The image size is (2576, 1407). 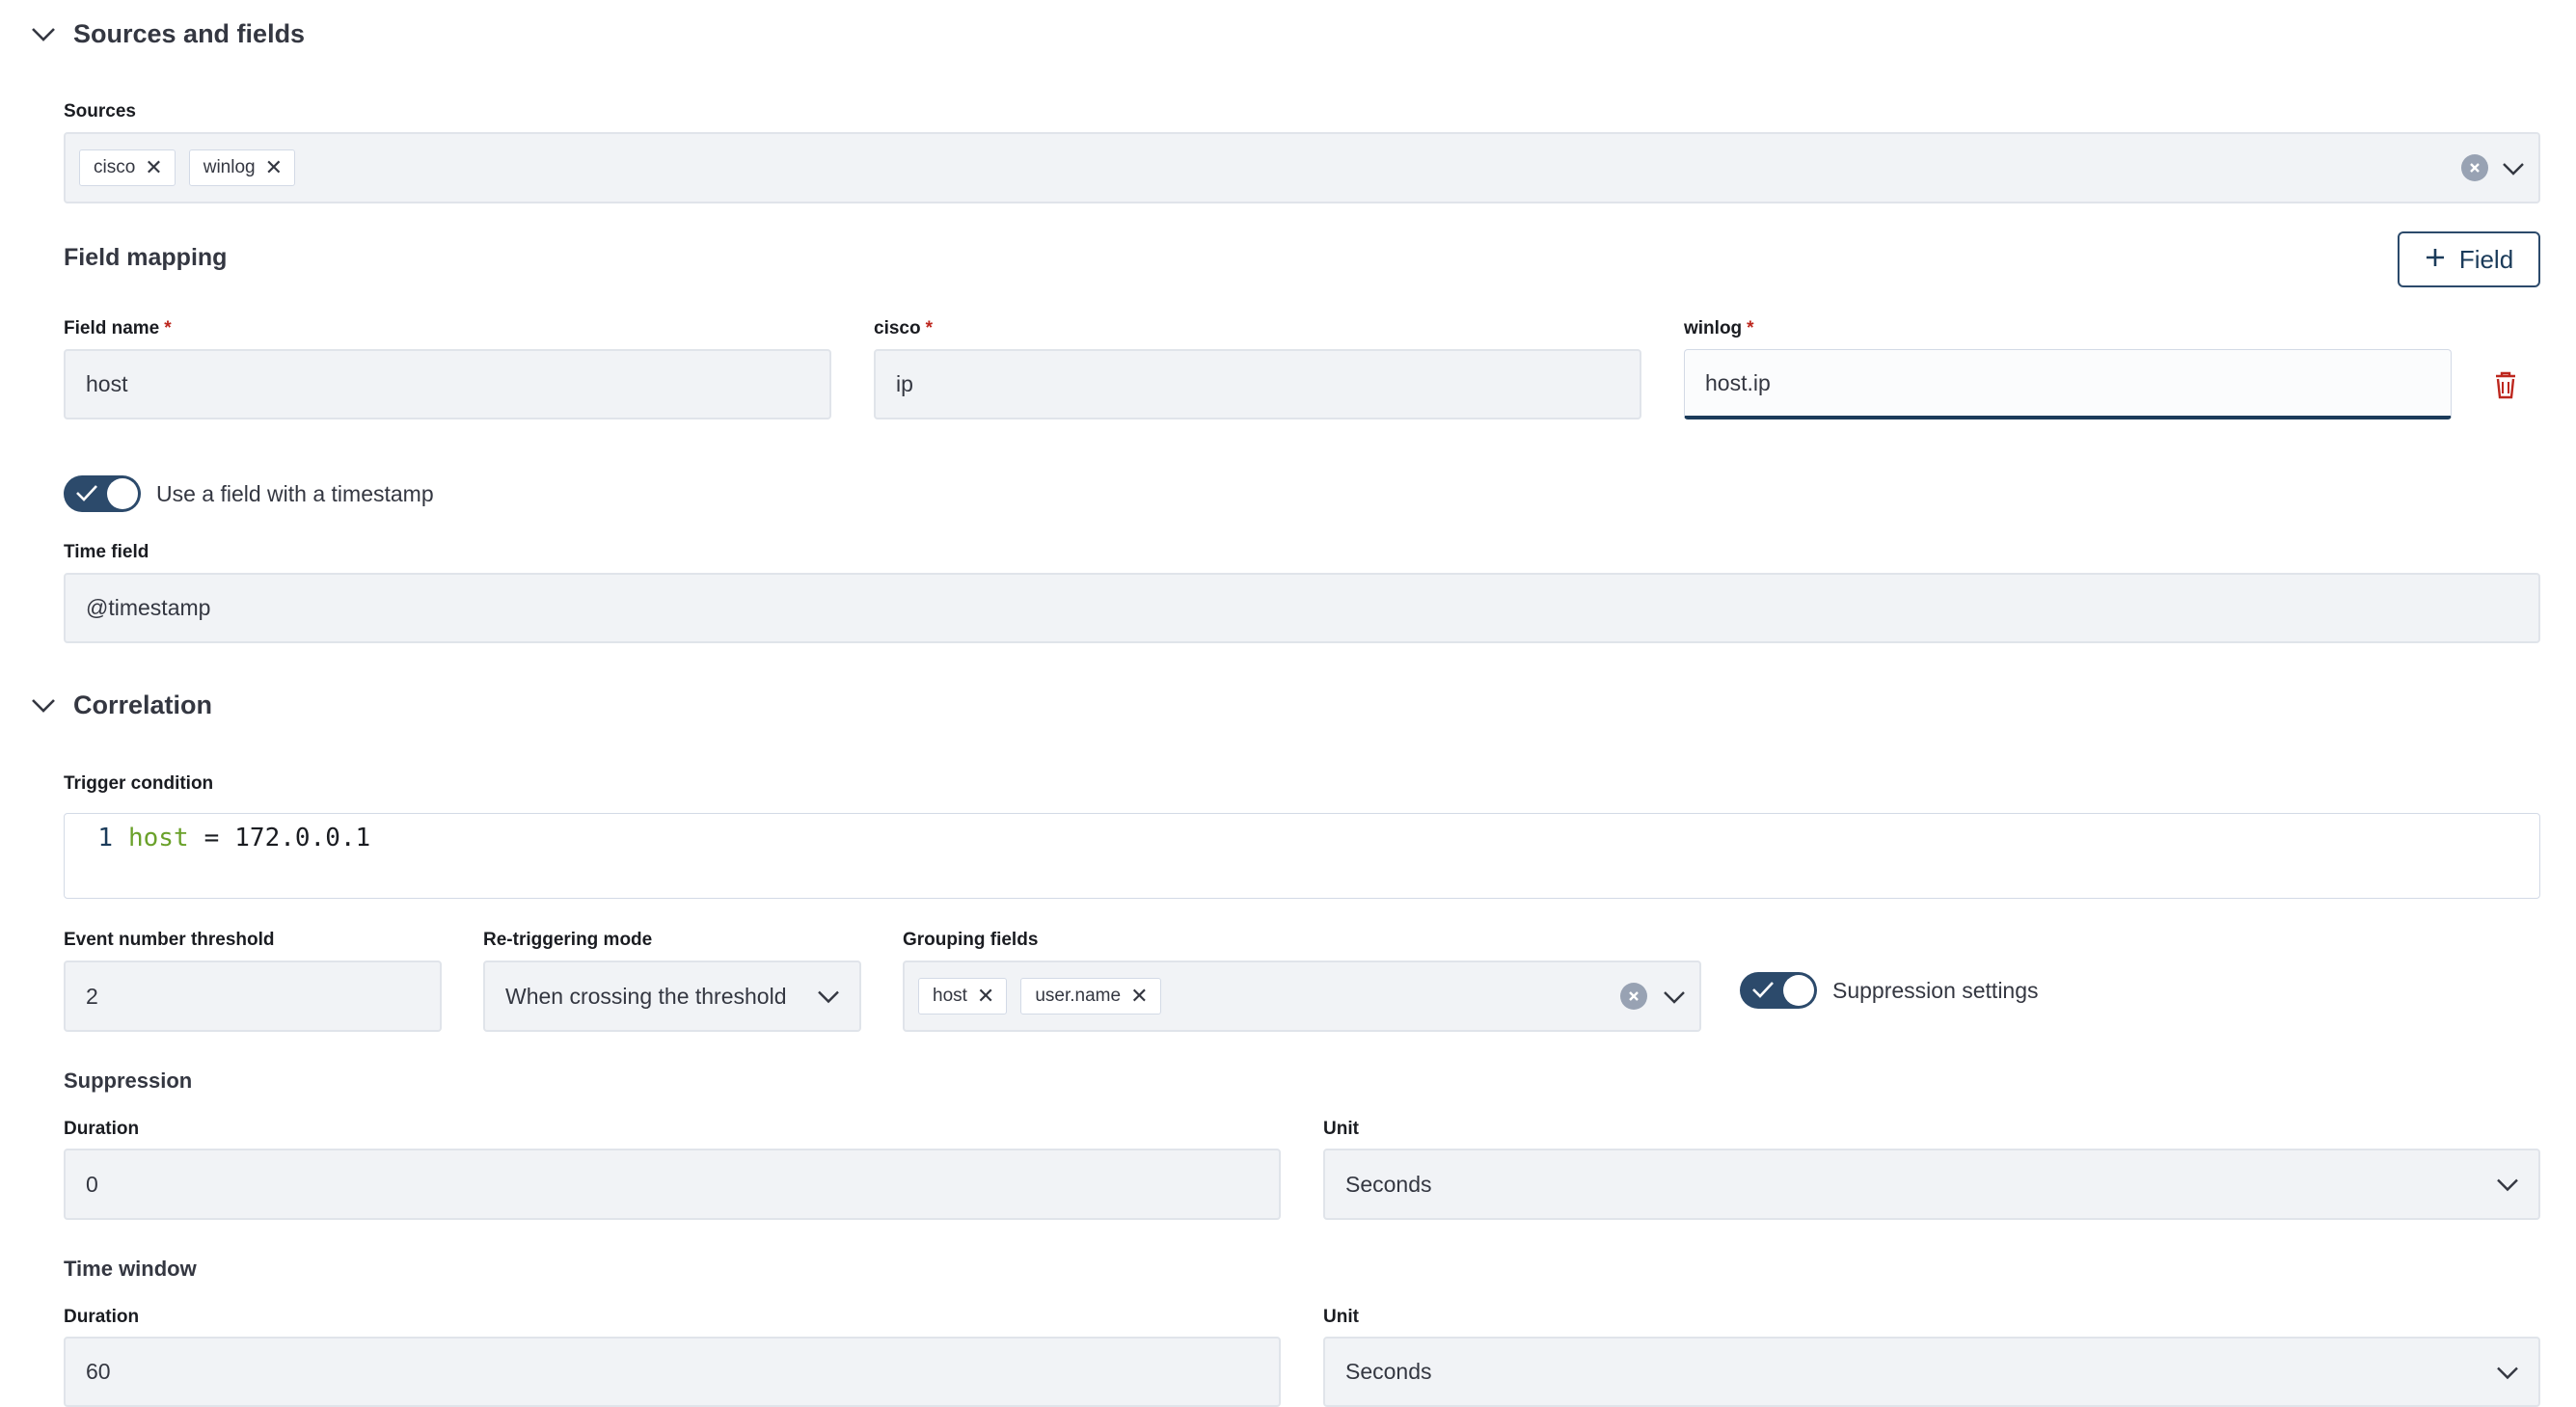 What do you see at coordinates (1302, 608) in the screenshot?
I see `time-field-input: @timestamp` at bounding box center [1302, 608].